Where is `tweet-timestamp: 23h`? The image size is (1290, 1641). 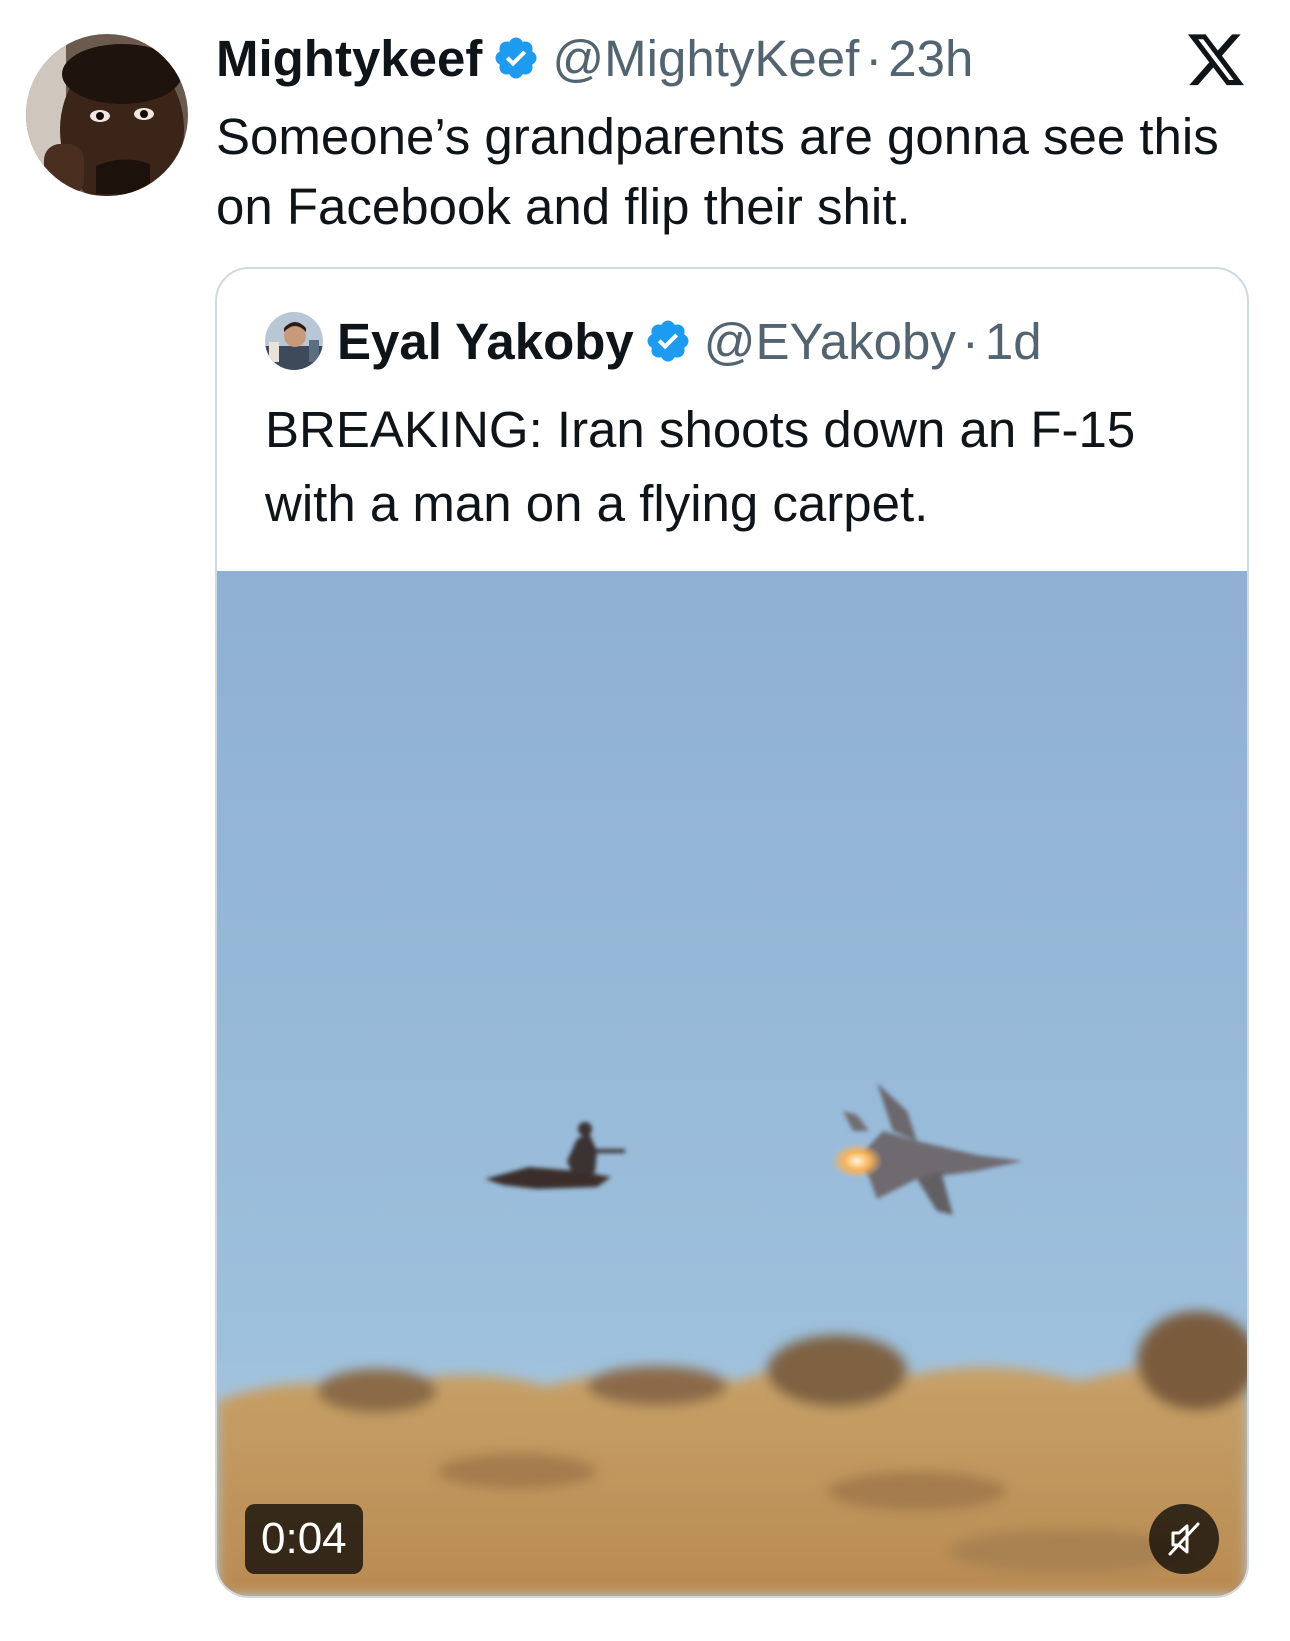 tweet-timestamp: 23h is located at coordinates (930, 58).